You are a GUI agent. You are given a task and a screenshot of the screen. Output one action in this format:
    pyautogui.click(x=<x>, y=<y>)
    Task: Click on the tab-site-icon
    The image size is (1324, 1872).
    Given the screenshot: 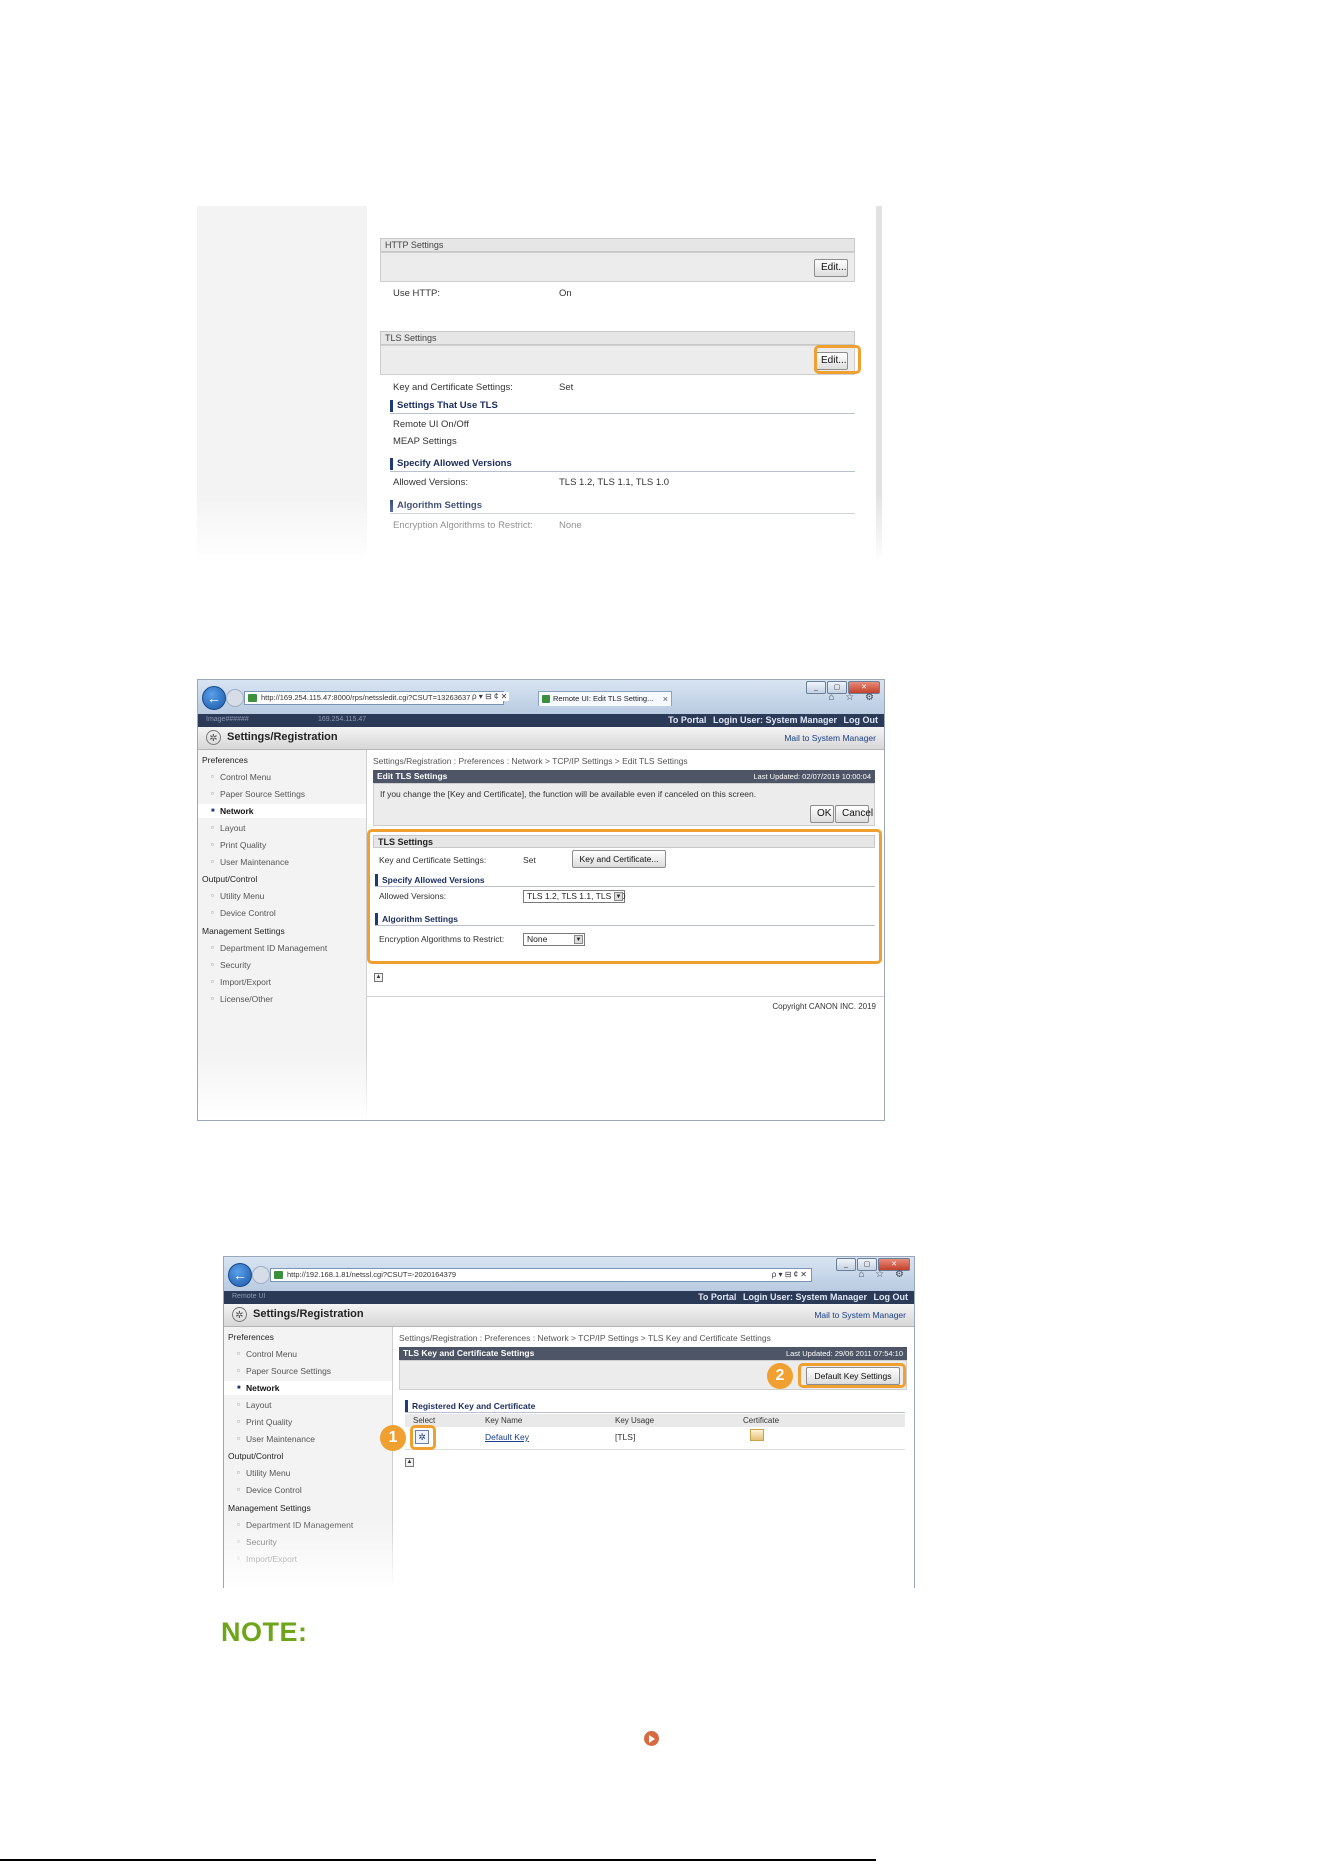 What is the action you would take?
    pyautogui.click(x=546, y=699)
    